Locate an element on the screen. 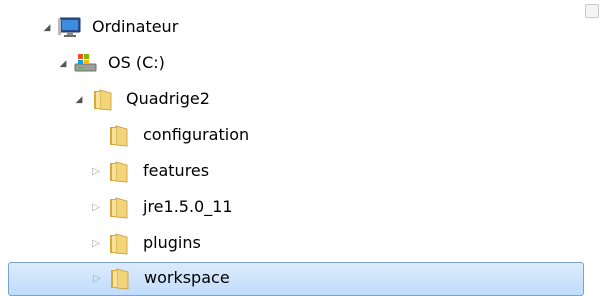 This screenshot has width=603, height=296. tree-item-computer: ◢ Ordinateur is located at coordinates (295, 28).